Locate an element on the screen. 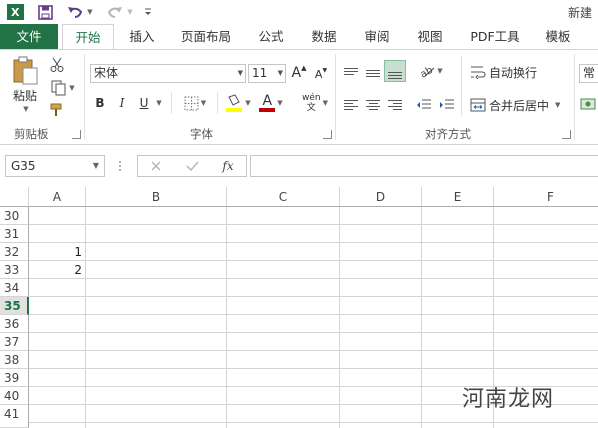 The image size is (598, 428). column-header-a: A is located at coordinates (57, 197).